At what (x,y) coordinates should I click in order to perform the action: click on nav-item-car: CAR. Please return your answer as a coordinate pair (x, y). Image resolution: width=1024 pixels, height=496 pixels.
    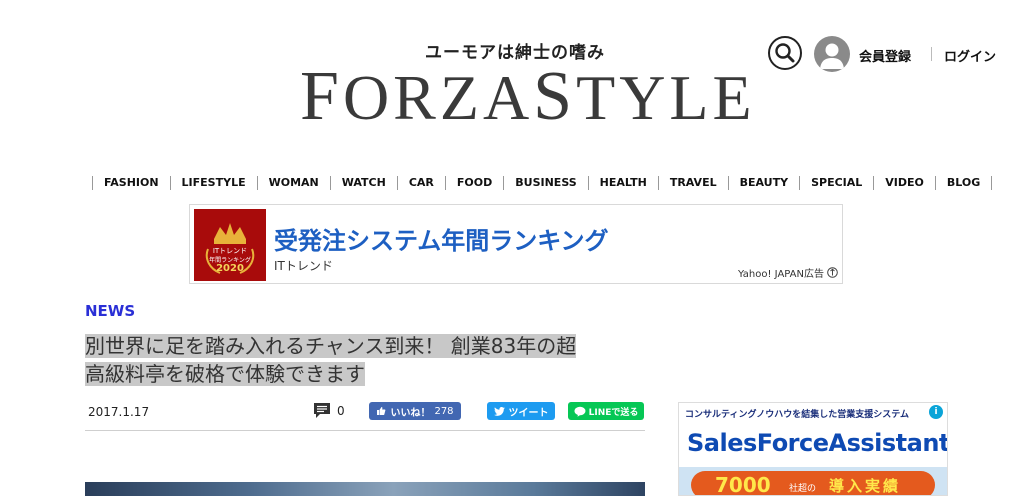
    Looking at the image, I should click on (420, 183).